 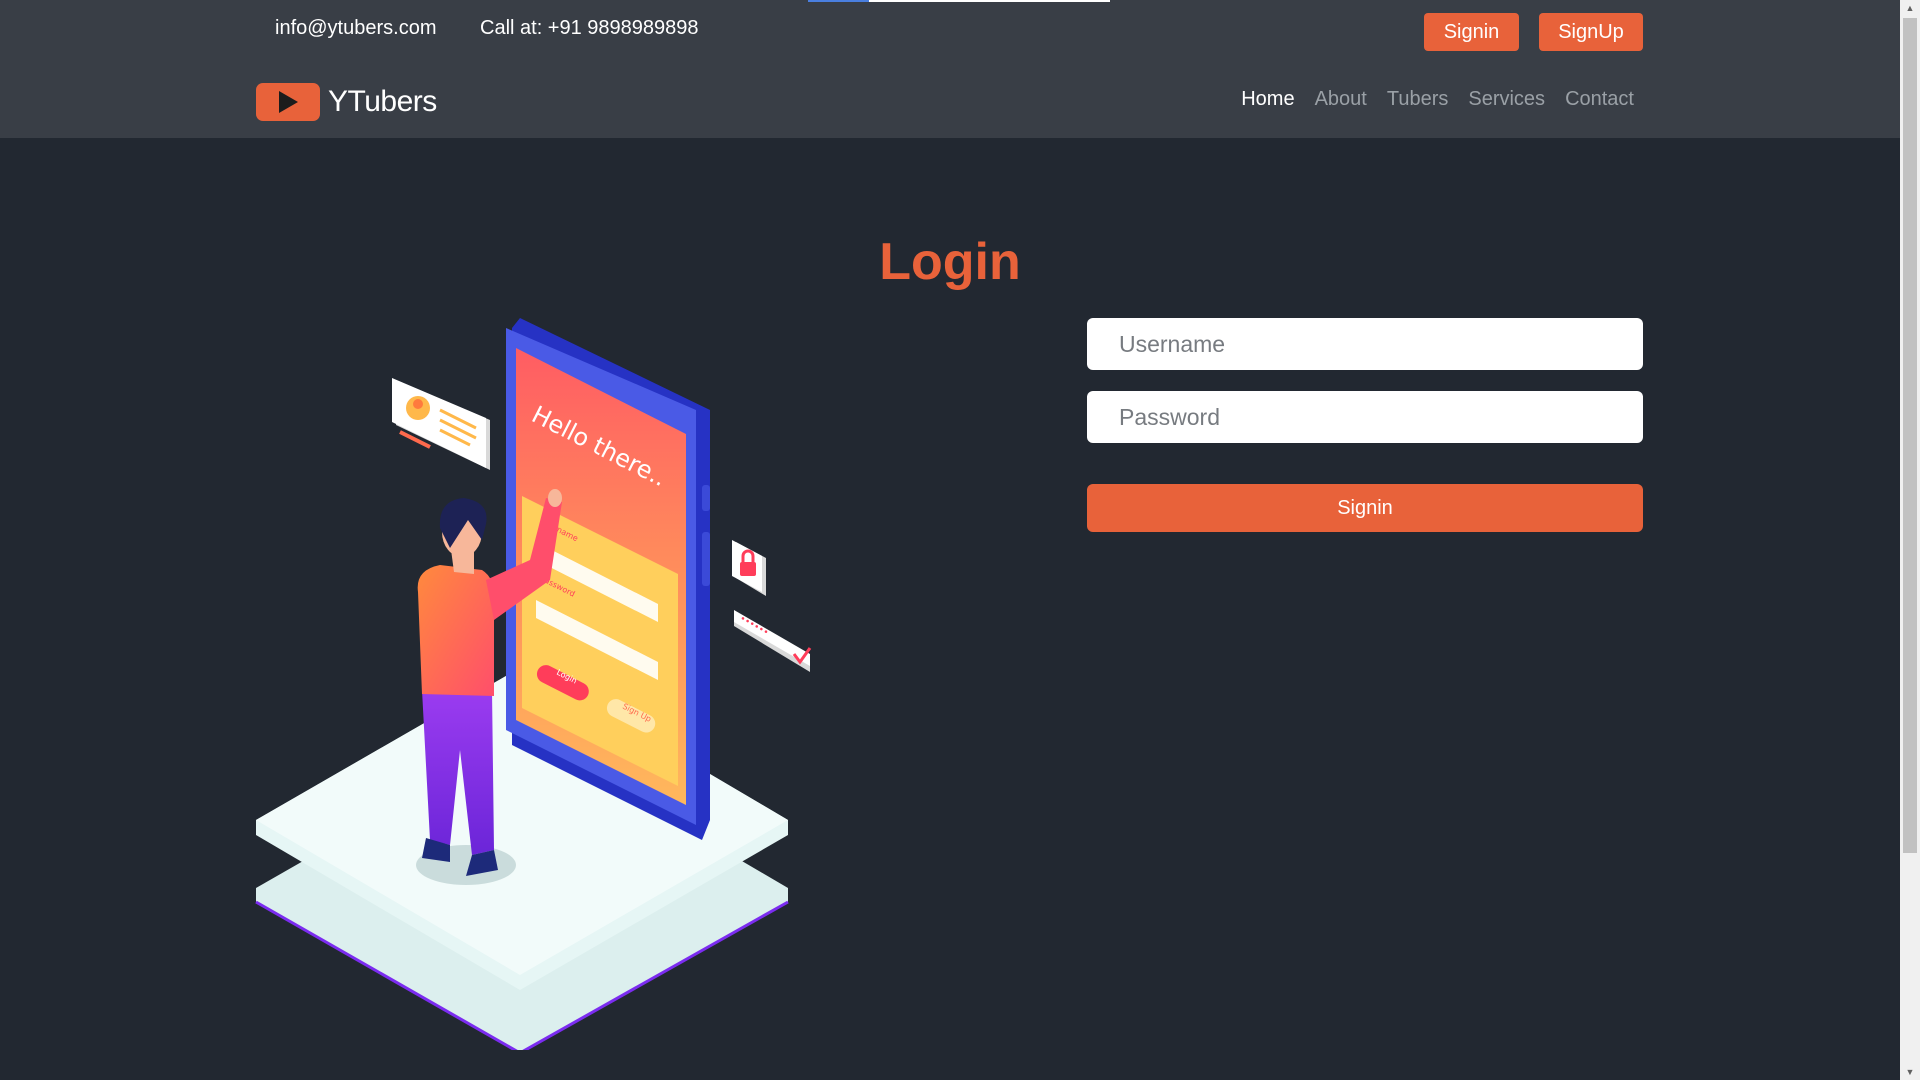 I want to click on nav-tubers: Tubers, so click(x=1418, y=99).